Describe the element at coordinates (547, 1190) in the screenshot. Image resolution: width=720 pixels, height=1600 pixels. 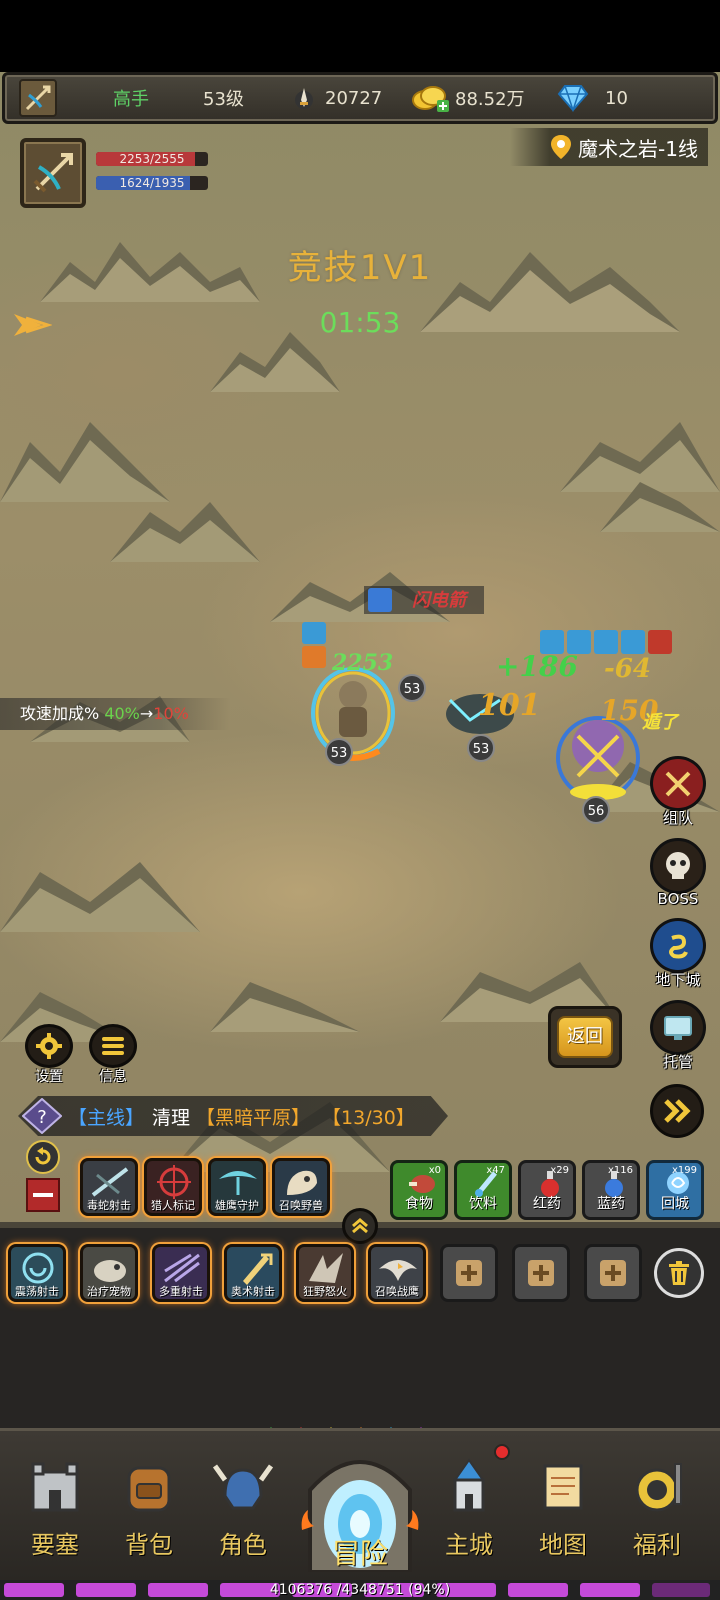
I see `item-slot-red-potion: x29 红药` at that location.